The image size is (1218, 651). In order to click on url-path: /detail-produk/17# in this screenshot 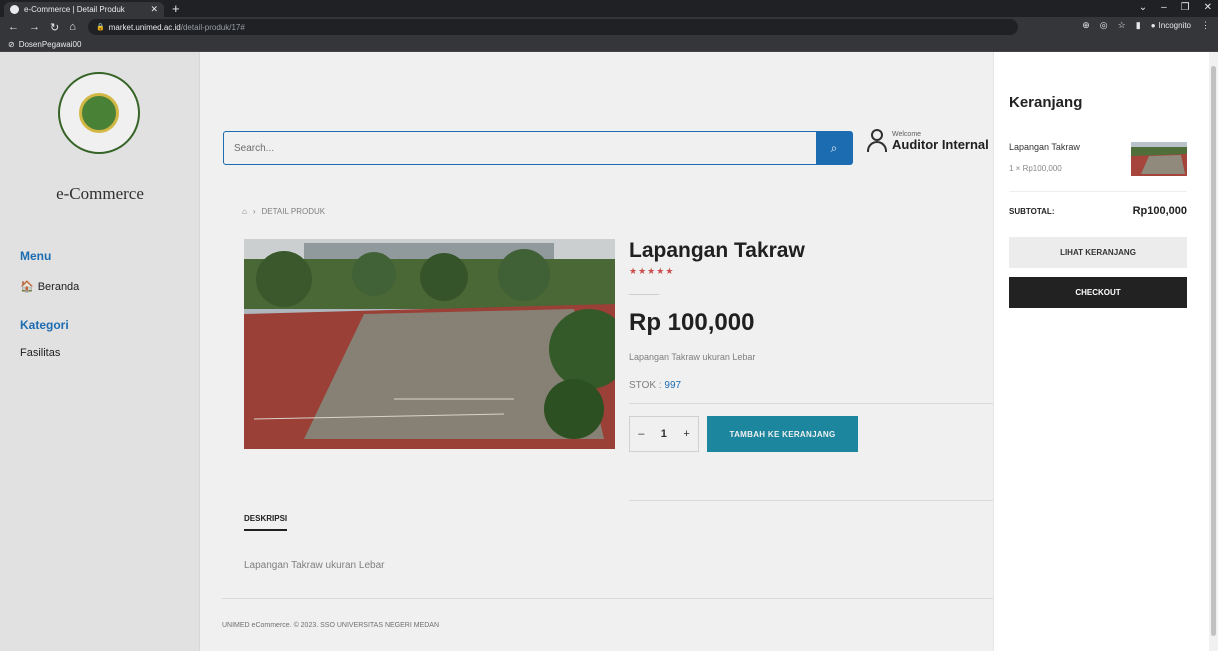, I will do `click(212, 27)`.